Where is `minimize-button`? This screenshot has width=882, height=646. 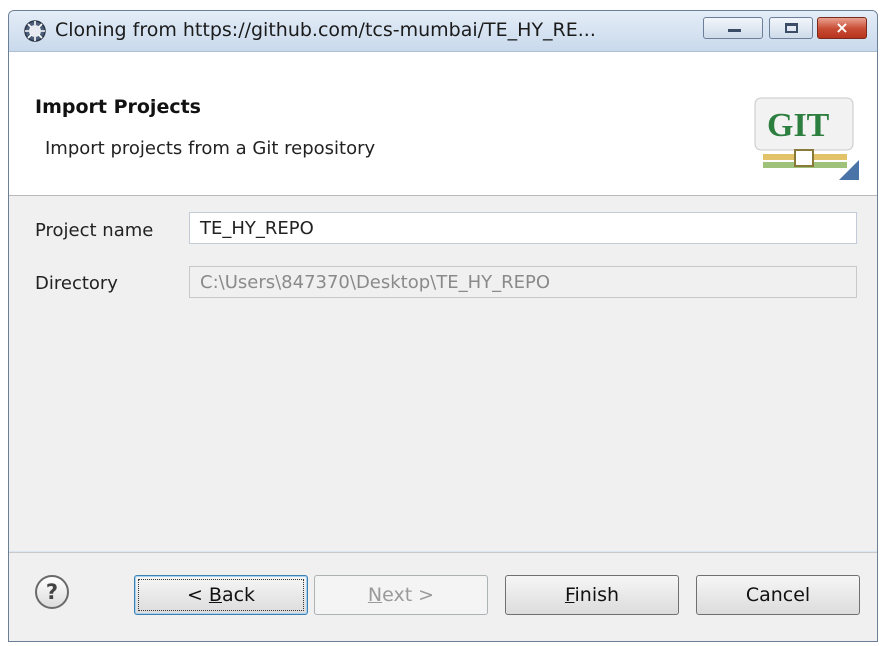 minimize-button is located at coordinates (733, 28).